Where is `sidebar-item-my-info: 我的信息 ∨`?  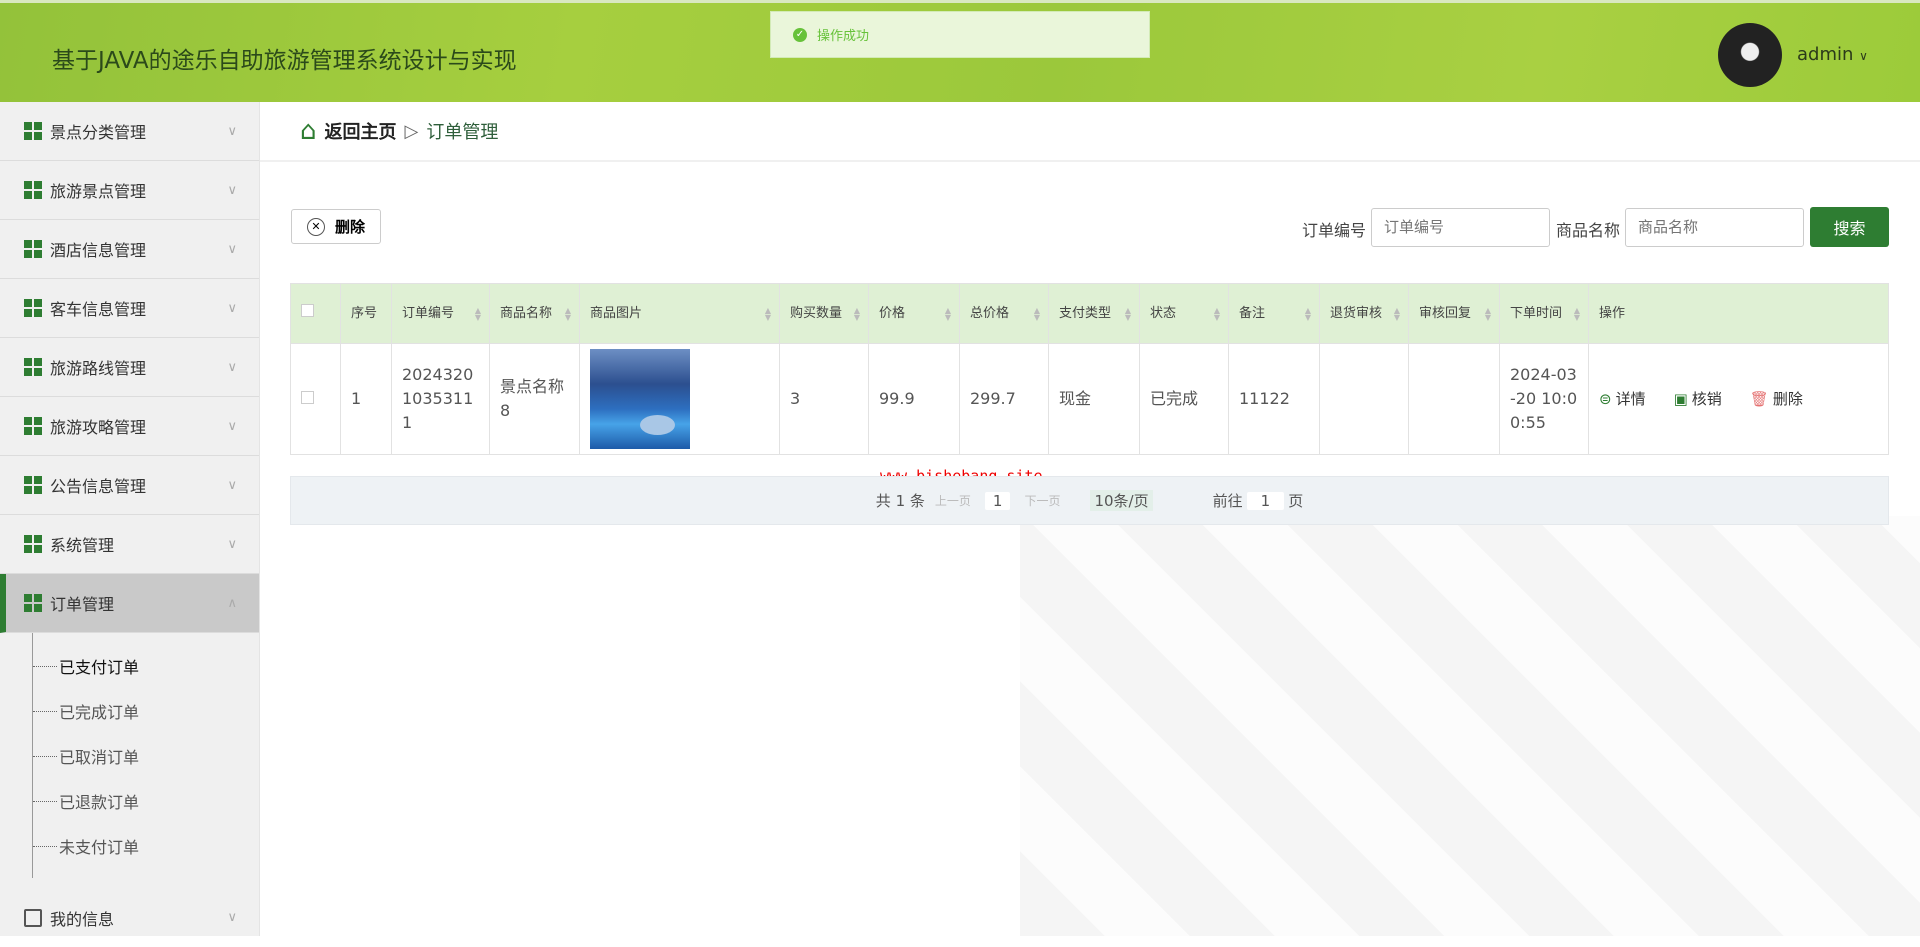 sidebar-item-my-info: 我的信息 ∨ is located at coordinates (129, 917).